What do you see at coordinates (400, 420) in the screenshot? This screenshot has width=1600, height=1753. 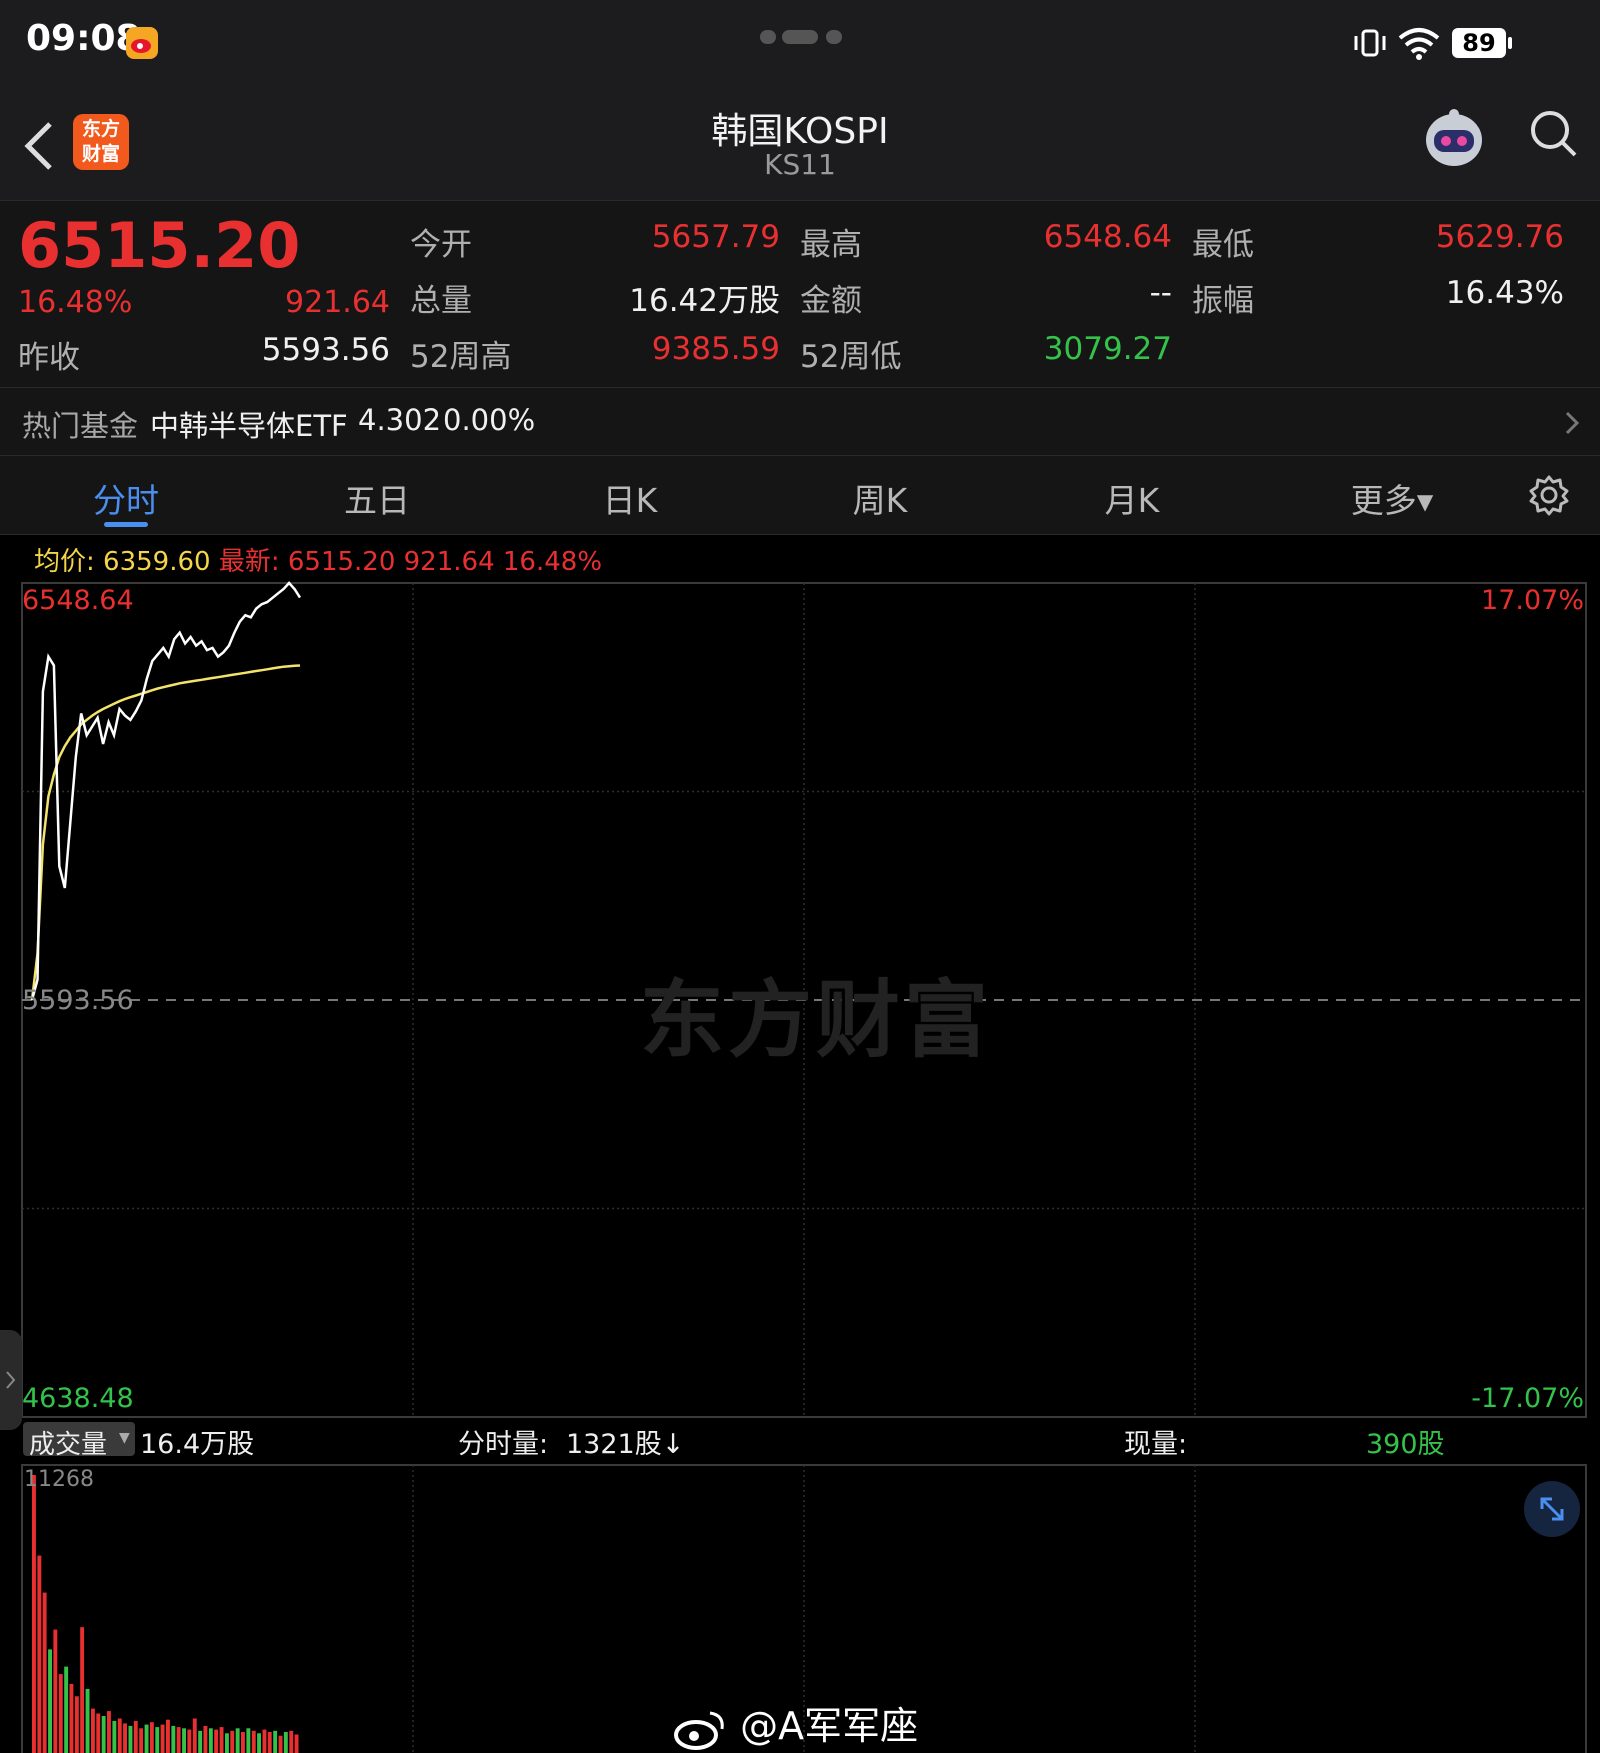 I see `fund-price: 4.302` at bounding box center [400, 420].